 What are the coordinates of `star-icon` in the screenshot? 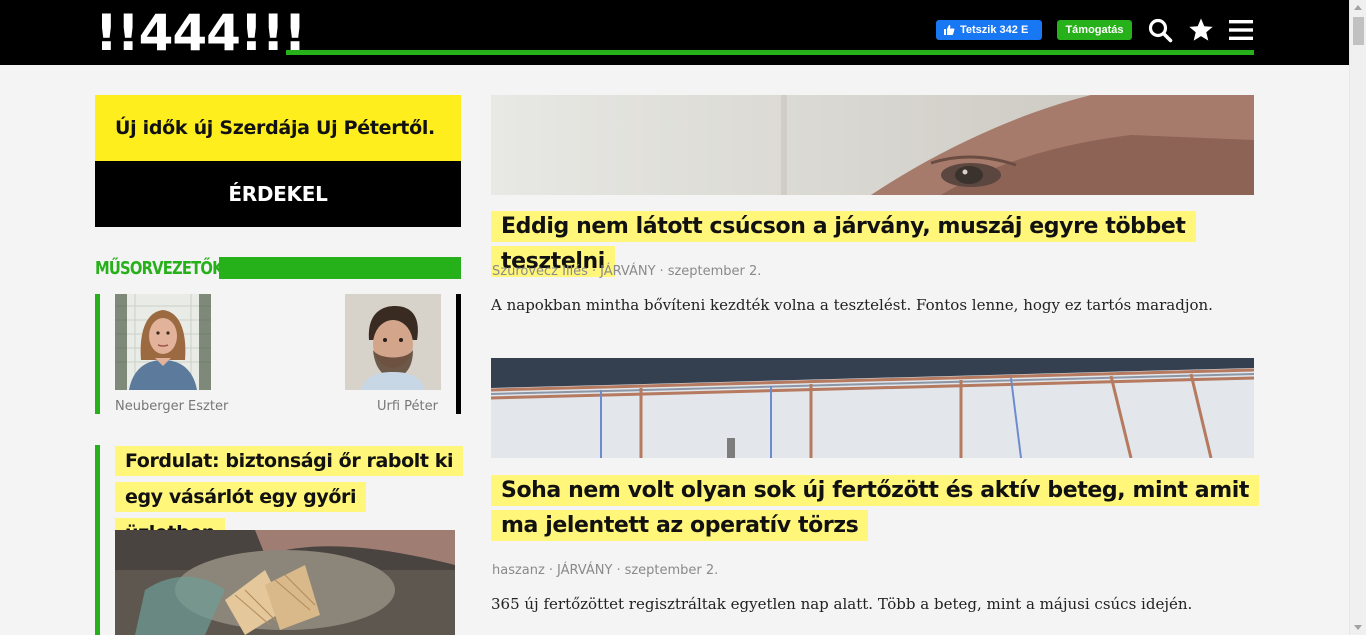 It's located at (1201, 30).